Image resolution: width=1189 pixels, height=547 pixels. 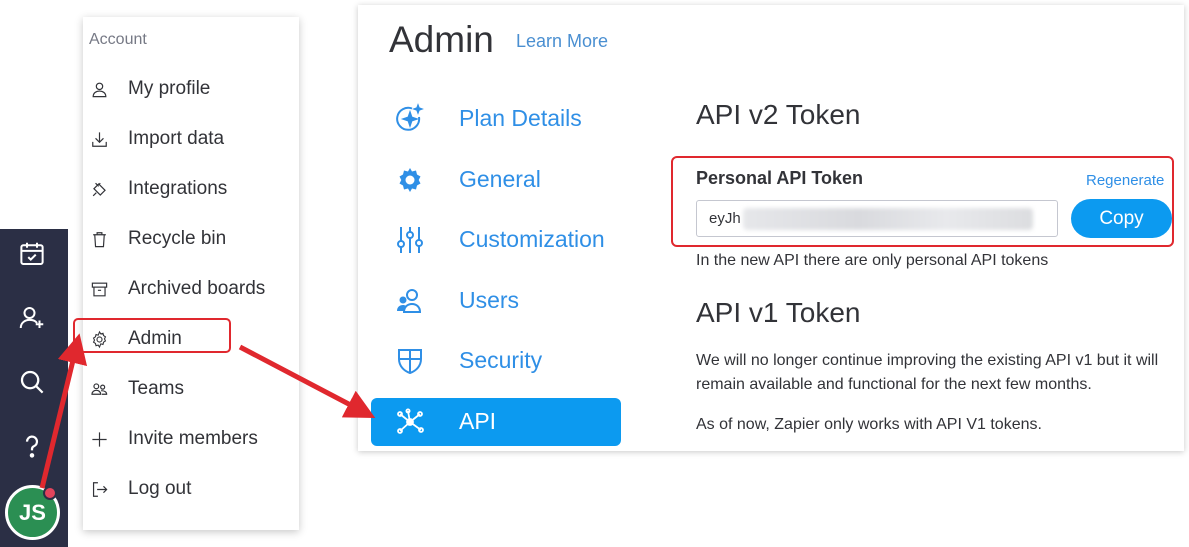 I want to click on personal-token-label: Personal API Token, so click(x=780, y=178).